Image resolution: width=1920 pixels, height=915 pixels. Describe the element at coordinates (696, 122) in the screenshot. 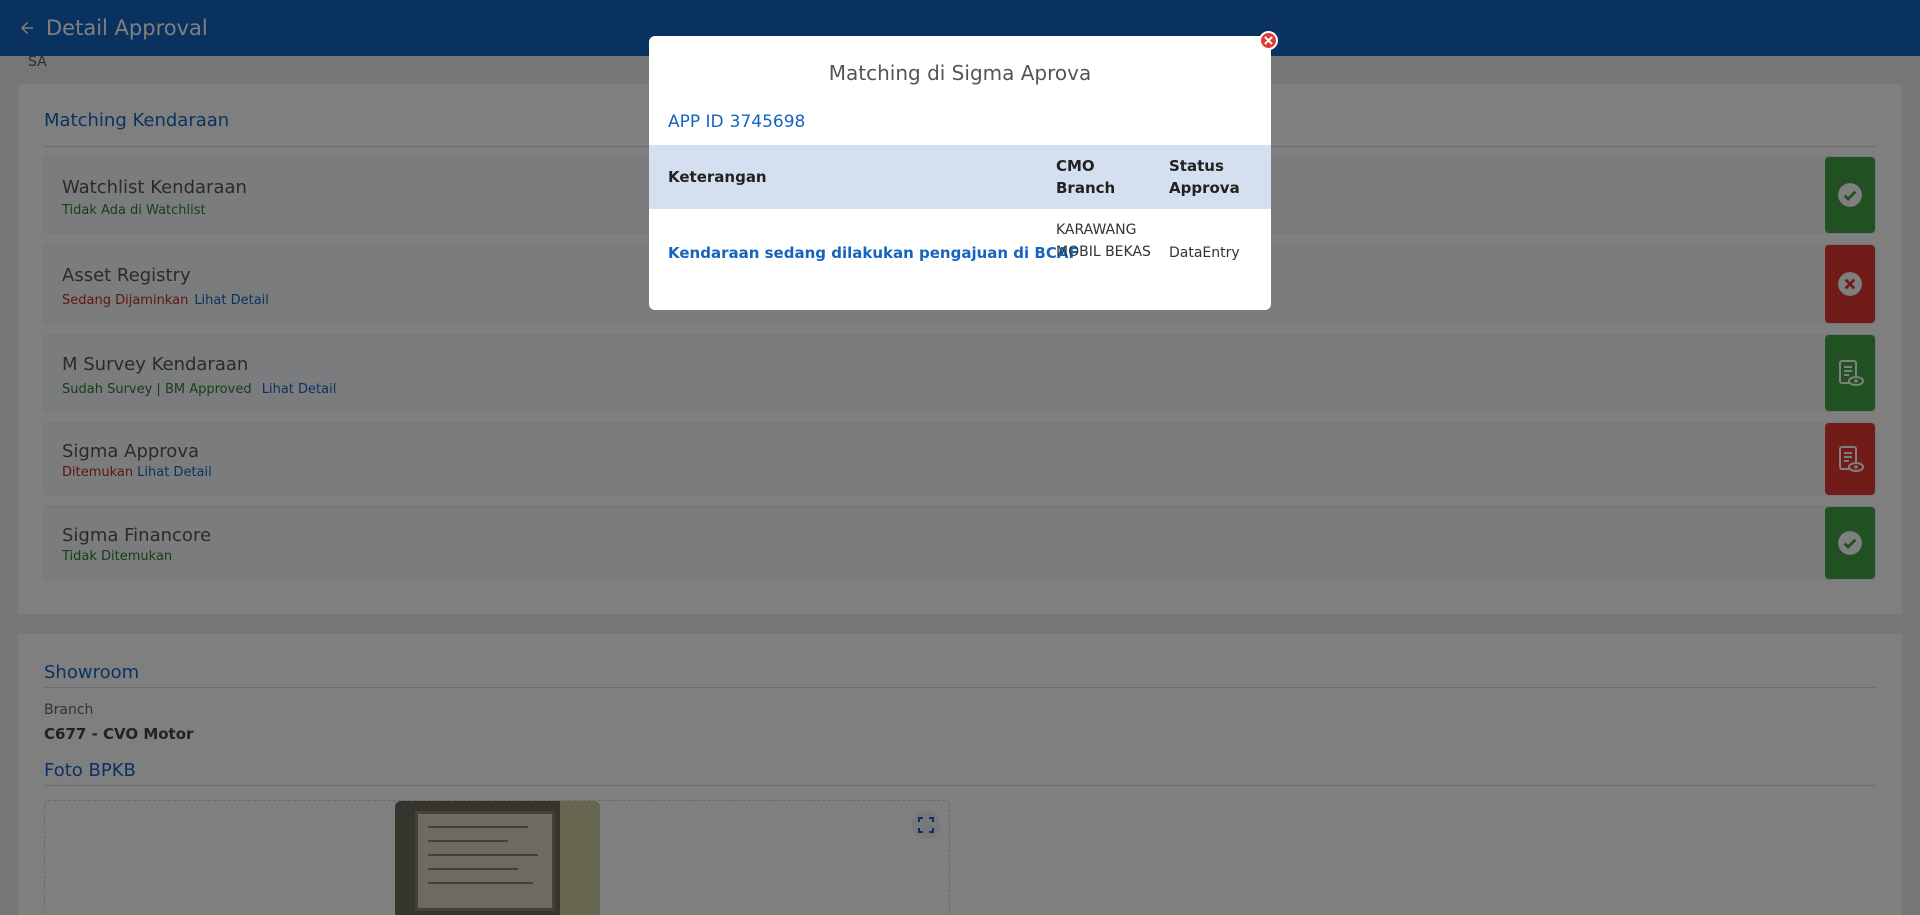

I see `app-id-label: APP ID` at that location.